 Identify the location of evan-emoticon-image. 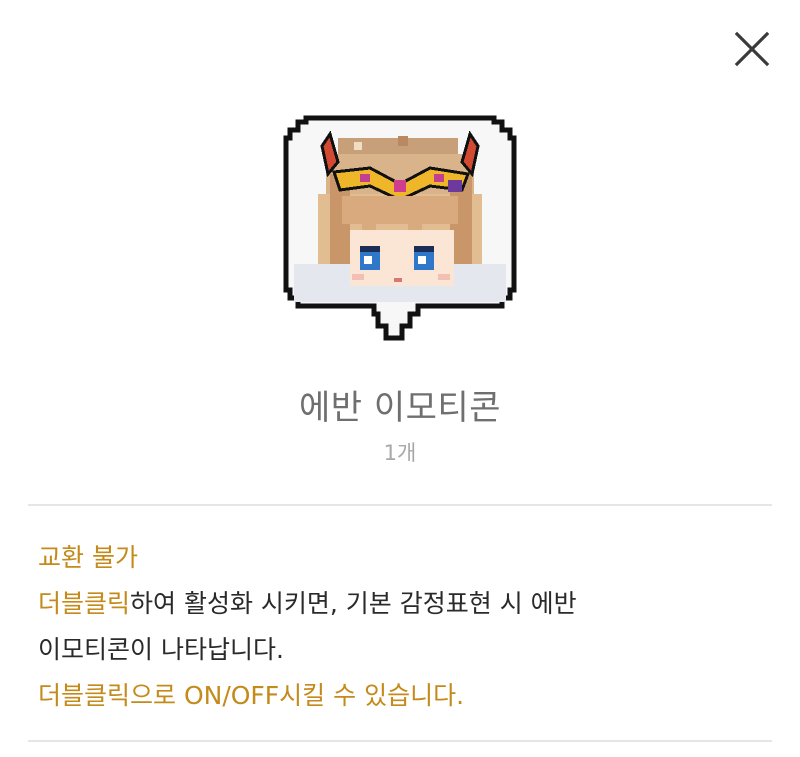
(400, 229).